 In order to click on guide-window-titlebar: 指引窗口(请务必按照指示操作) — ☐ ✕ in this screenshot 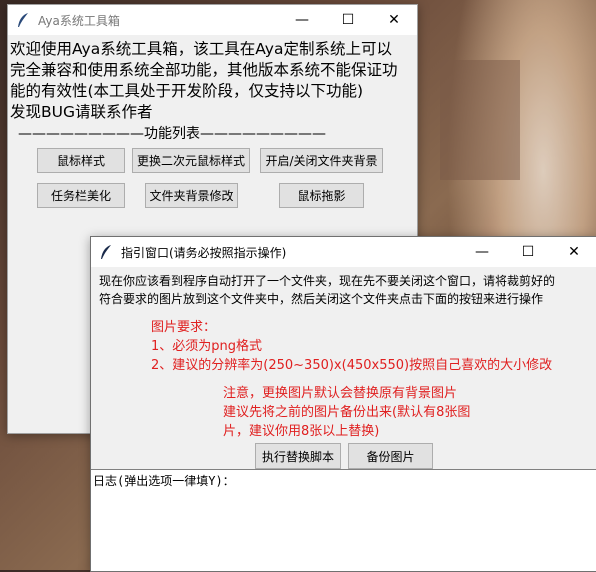, I will do `click(343, 252)`.